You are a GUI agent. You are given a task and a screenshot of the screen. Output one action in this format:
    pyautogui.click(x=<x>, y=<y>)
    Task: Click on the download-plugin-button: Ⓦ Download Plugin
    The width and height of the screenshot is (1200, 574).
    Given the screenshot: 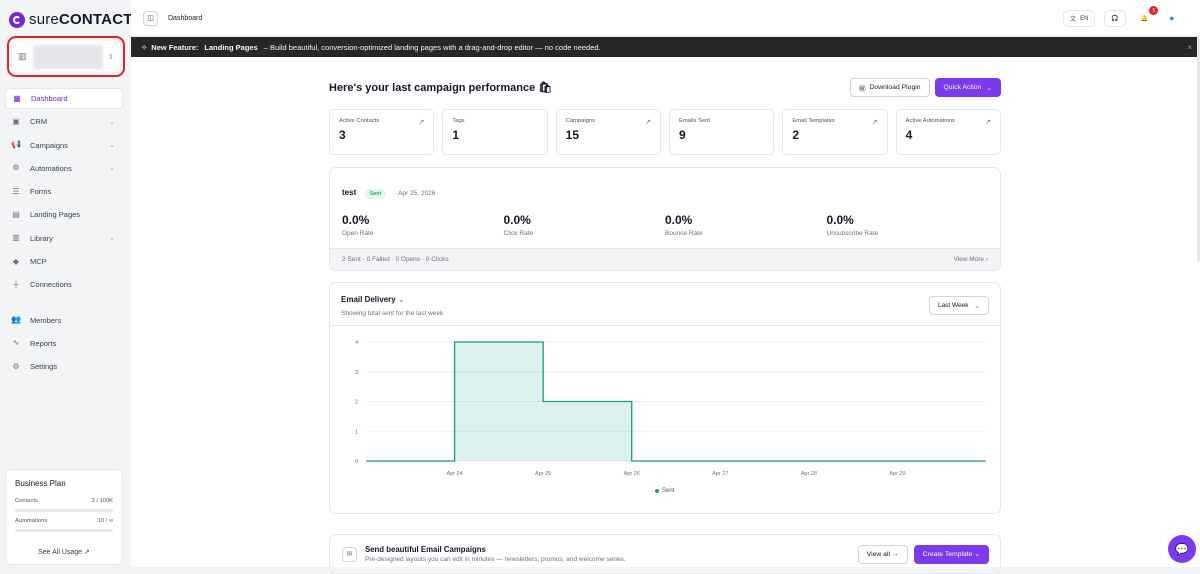 What is the action you would take?
    pyautogui.click(x=889, y=87)
    